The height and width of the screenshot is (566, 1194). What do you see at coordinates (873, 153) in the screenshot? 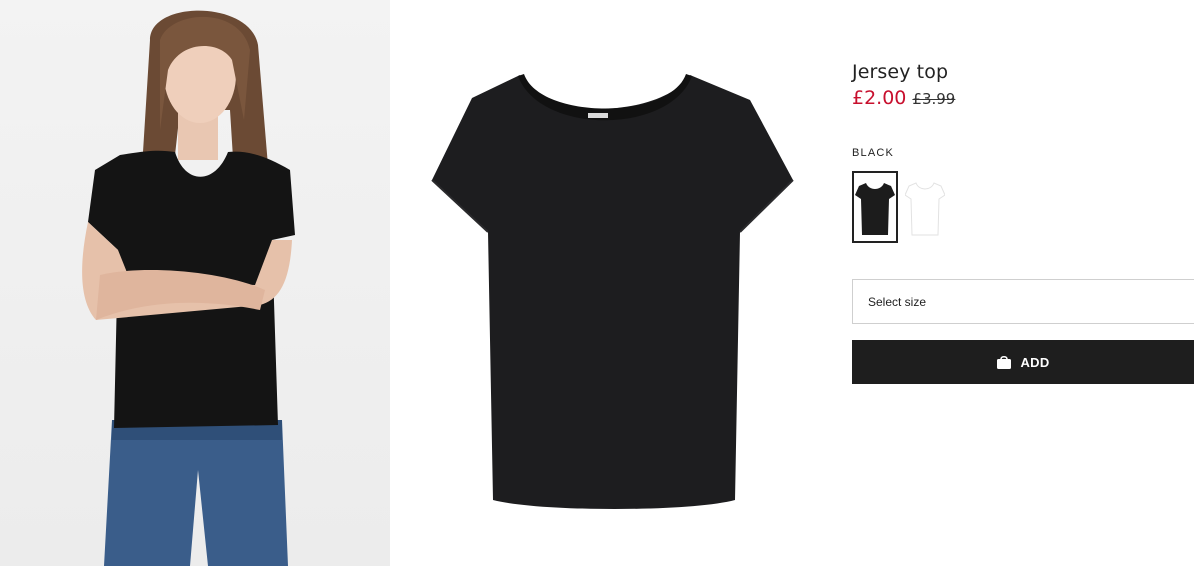
I see `selected-color-label: BLACK` at bounding box center [873, 153].